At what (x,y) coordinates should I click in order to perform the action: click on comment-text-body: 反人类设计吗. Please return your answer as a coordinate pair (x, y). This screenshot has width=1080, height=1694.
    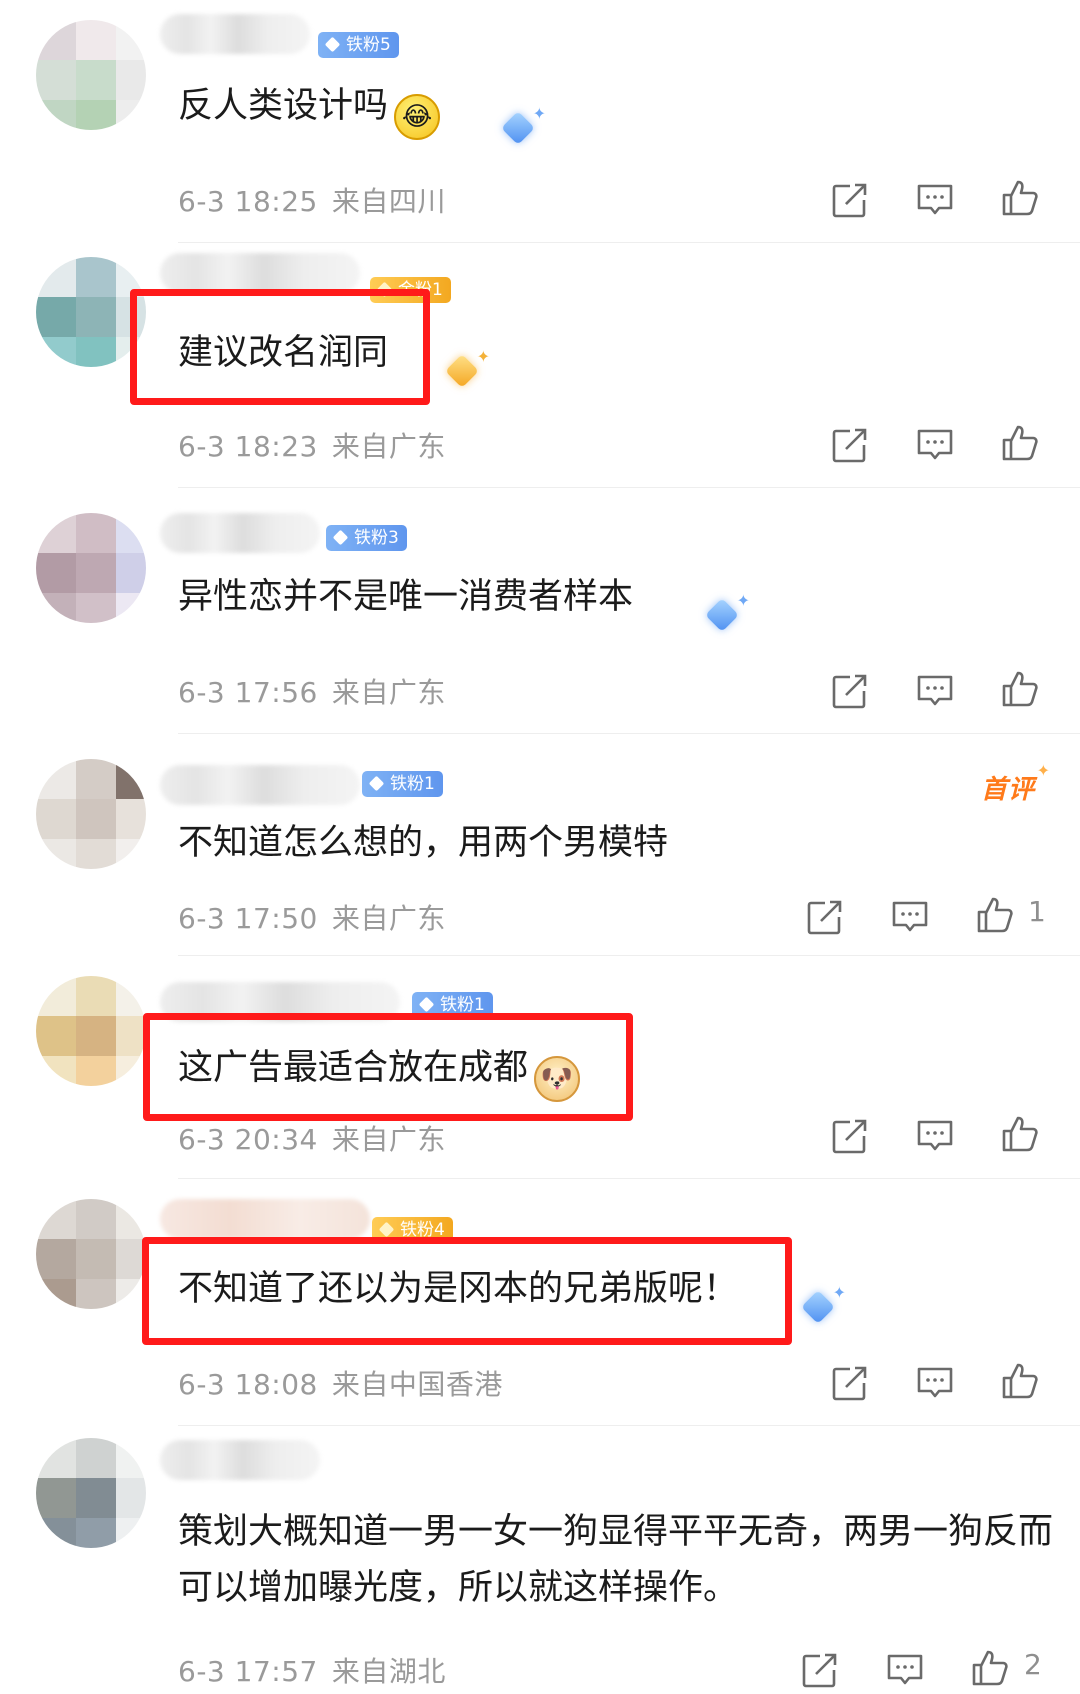
    Looking at the image, I should click on (283, 106).